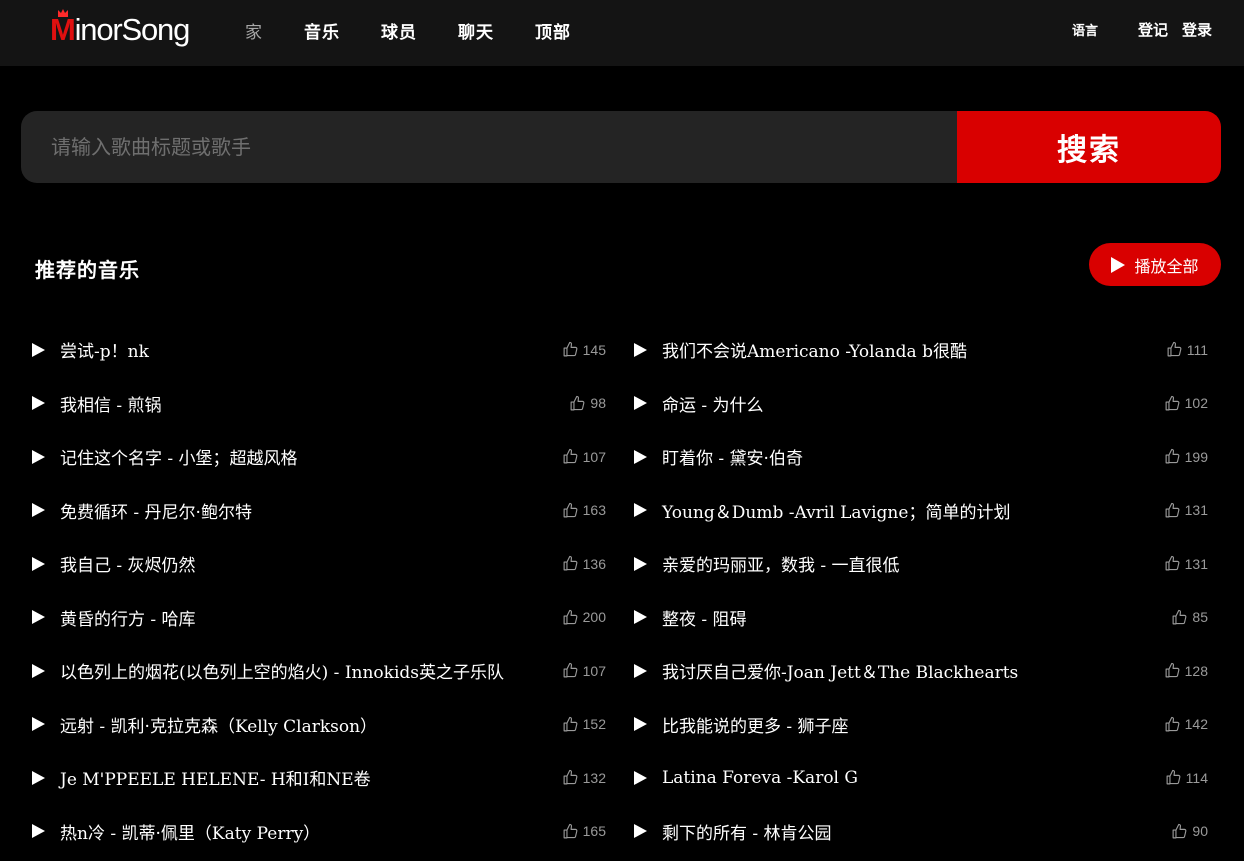  What do you see at coordinates (128, 617) in the screenshot?
I see `song-title: 黄昏的行方 - 哈库` at bounding box center [128, 617].